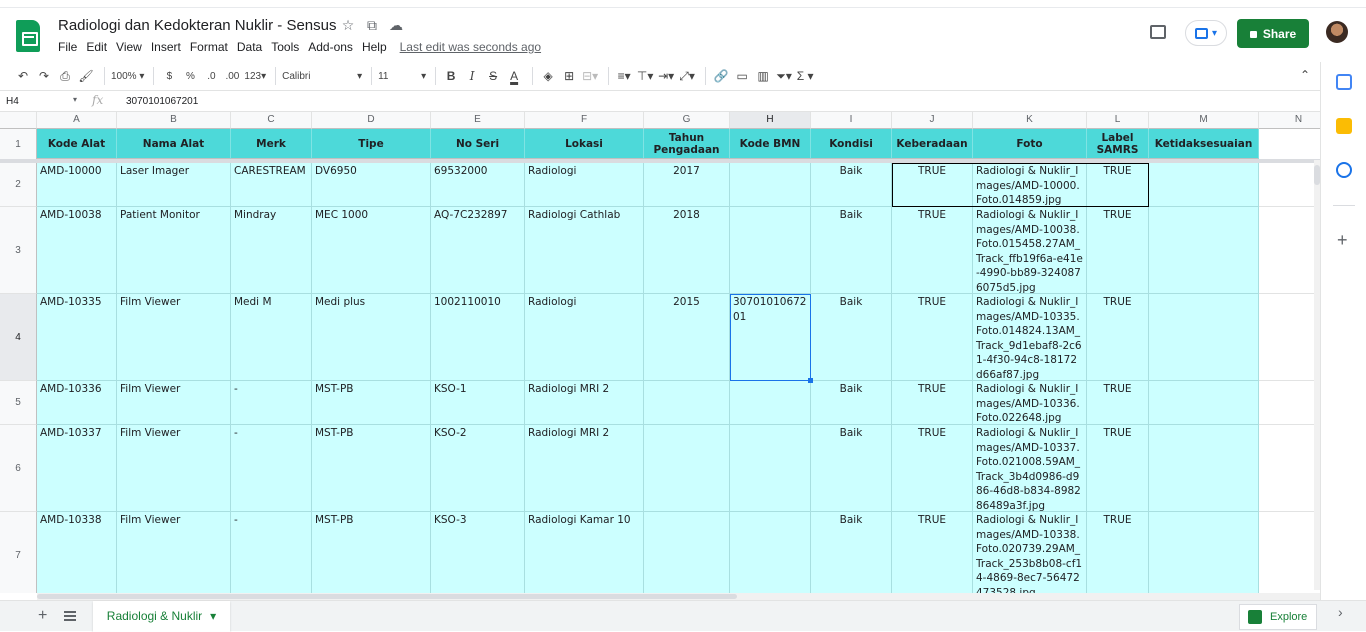  What do you see at coordinates (371, 250) in the screenshot?
I see `table-cell: MEC 1000` at bounding box center [371, 250].